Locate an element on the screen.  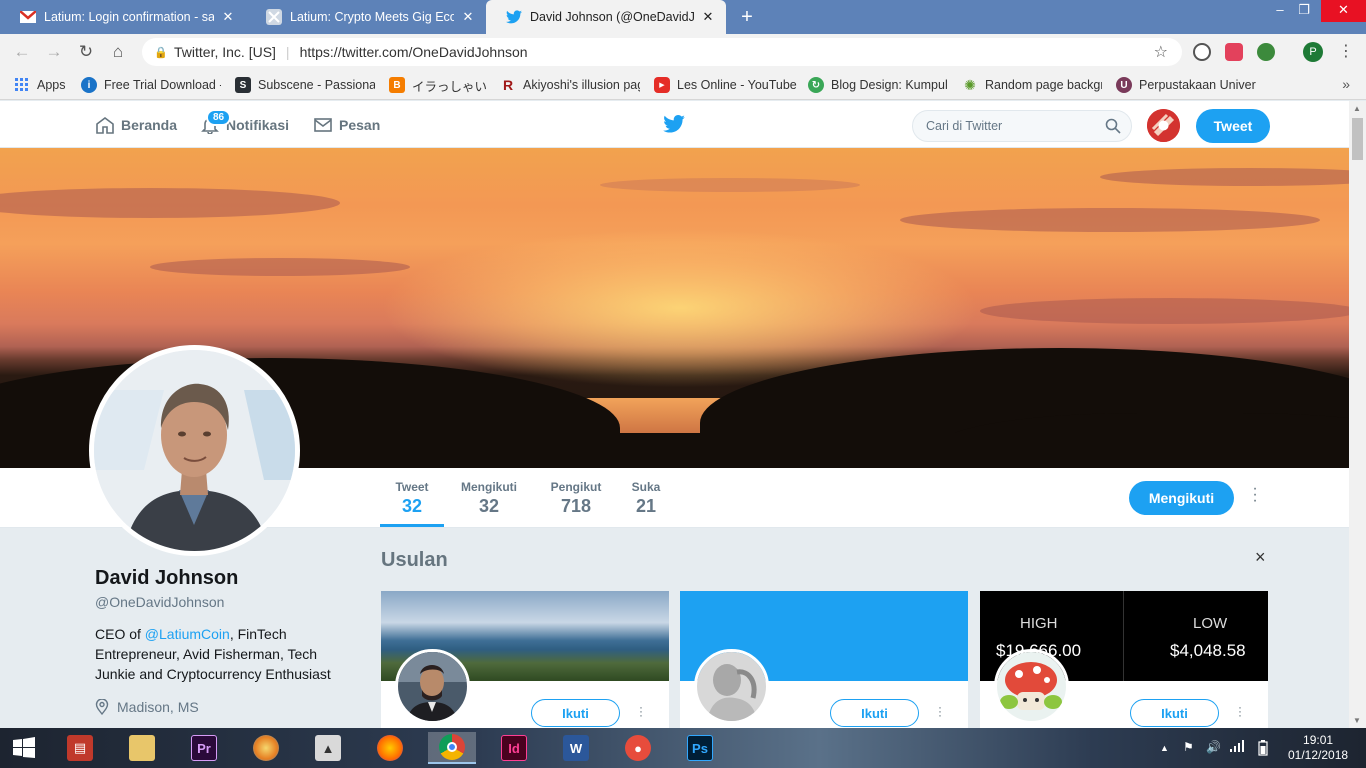
taskbar-app: Id is located at coordinates (514, 748).